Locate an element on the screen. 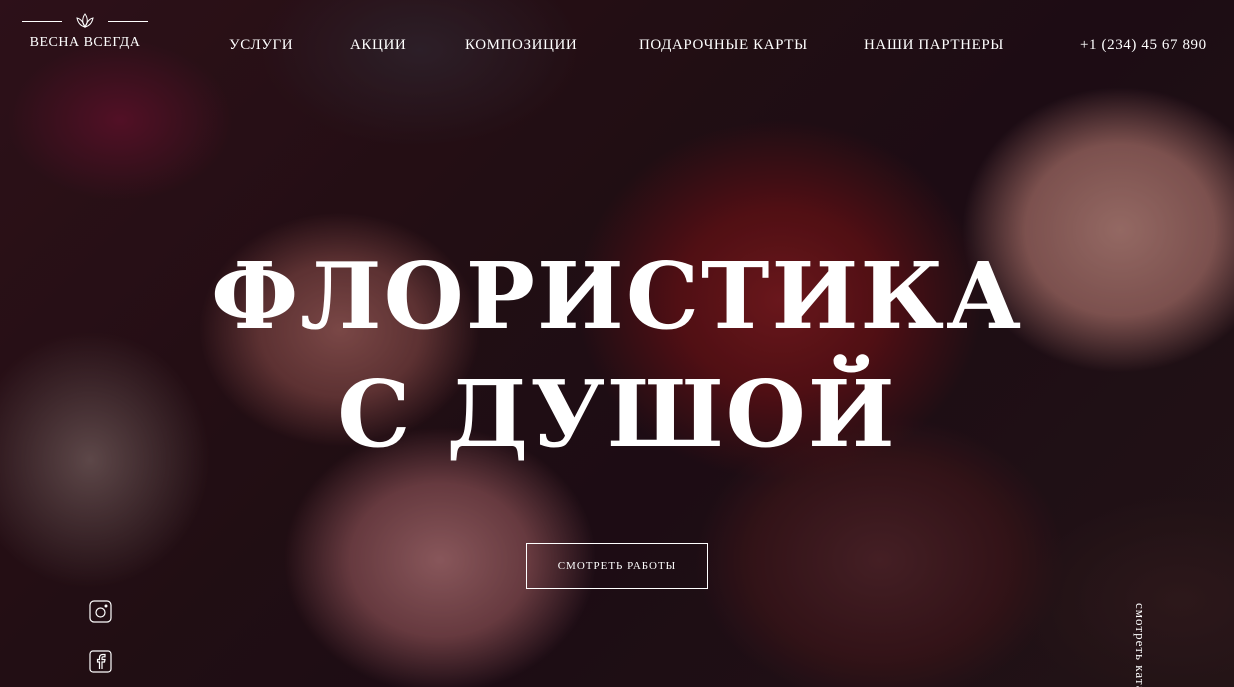 The image size is (1234, 687). scroll-hint-text: смотреть каталог is located at coordinates (1140, 645).